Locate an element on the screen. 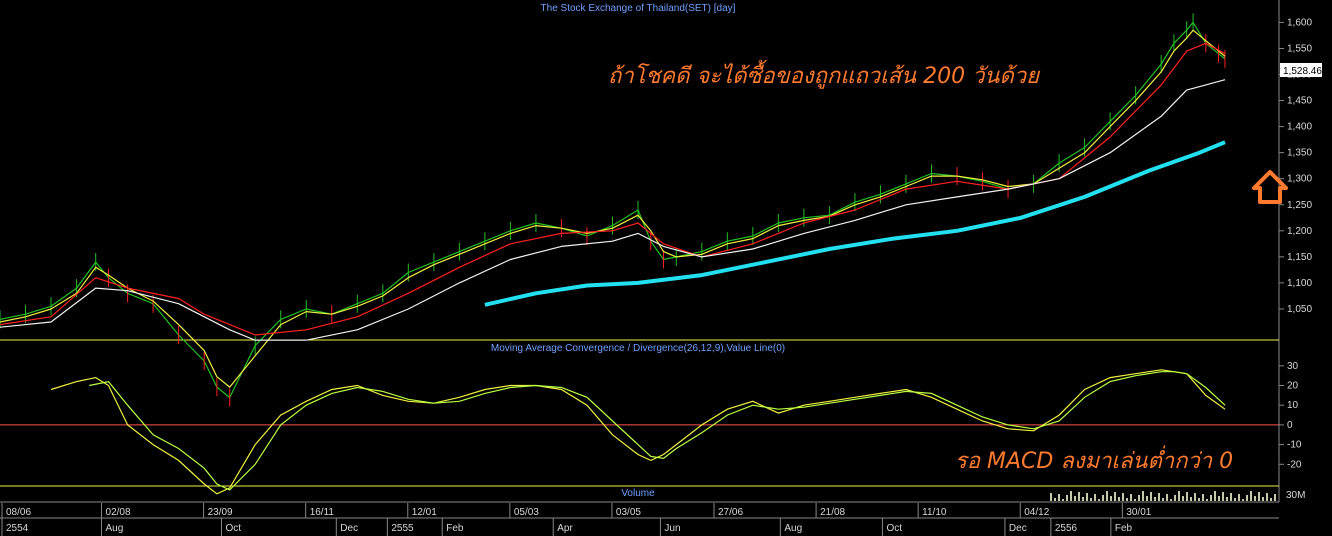  price-tick-label: 1,050 is located at coordinates (1299, 309).